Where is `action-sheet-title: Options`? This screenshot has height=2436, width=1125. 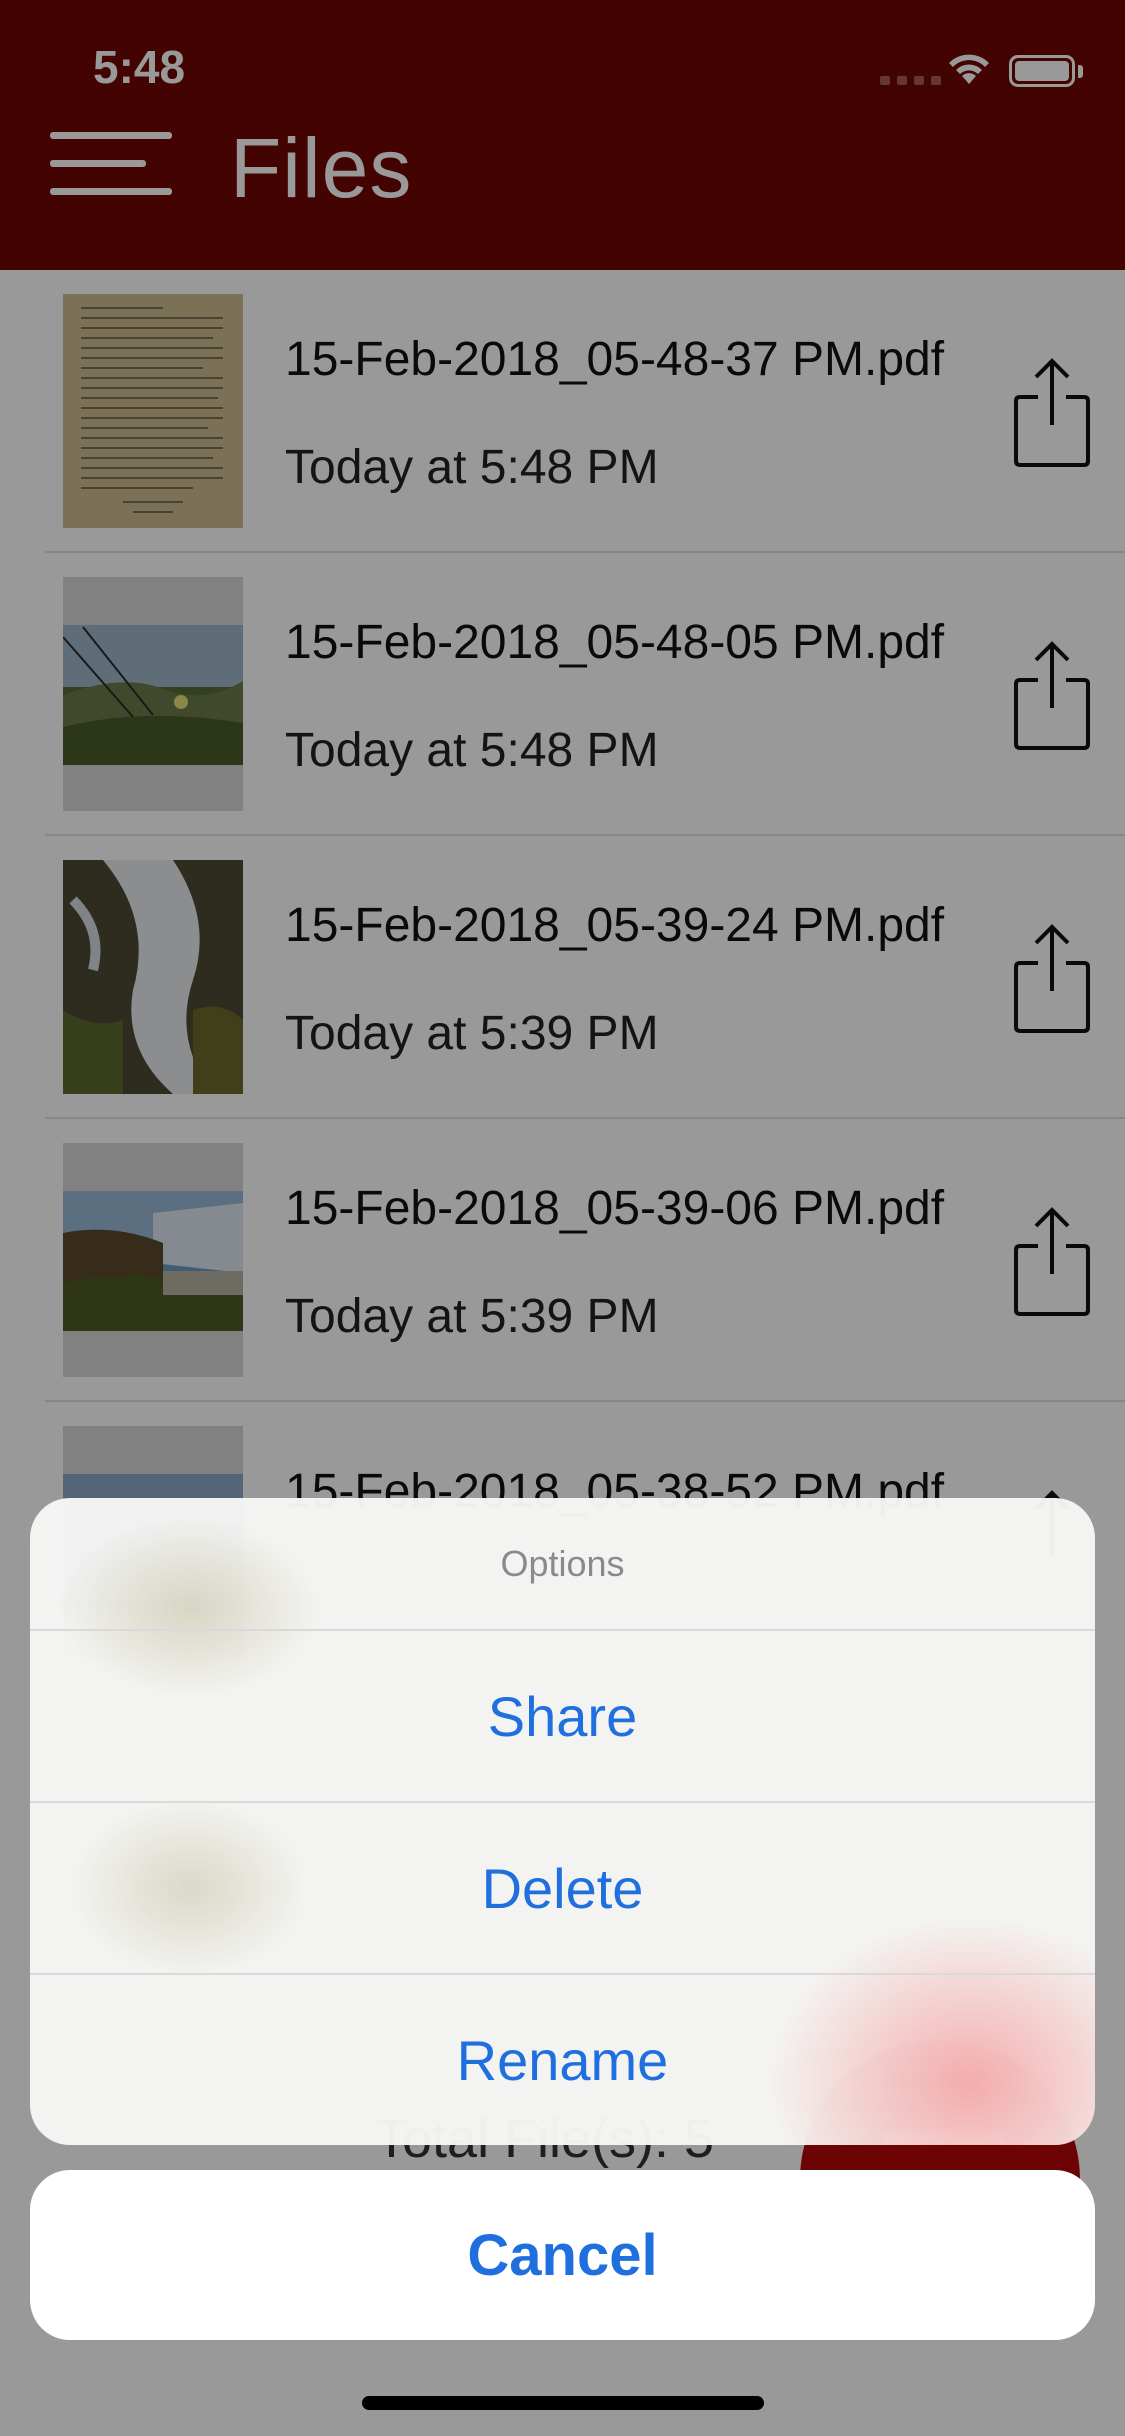
action-sheet-title: Options is located at coordinates (562, 1563).